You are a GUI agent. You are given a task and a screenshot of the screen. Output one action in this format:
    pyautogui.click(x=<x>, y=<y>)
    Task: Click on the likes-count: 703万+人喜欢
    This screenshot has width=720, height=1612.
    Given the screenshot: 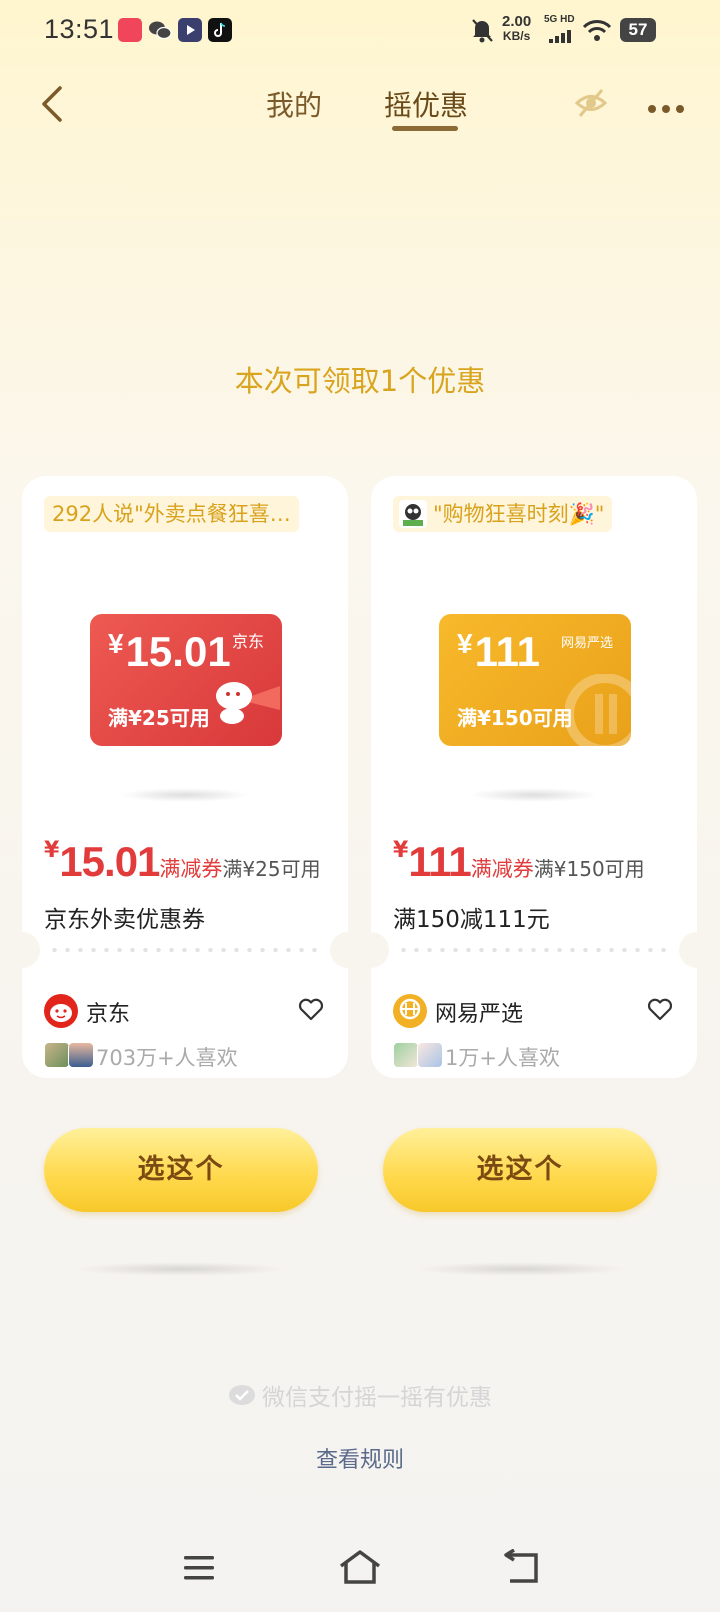 What is the action you would take?
    pyautogui.click(x=167, y=1058)
    